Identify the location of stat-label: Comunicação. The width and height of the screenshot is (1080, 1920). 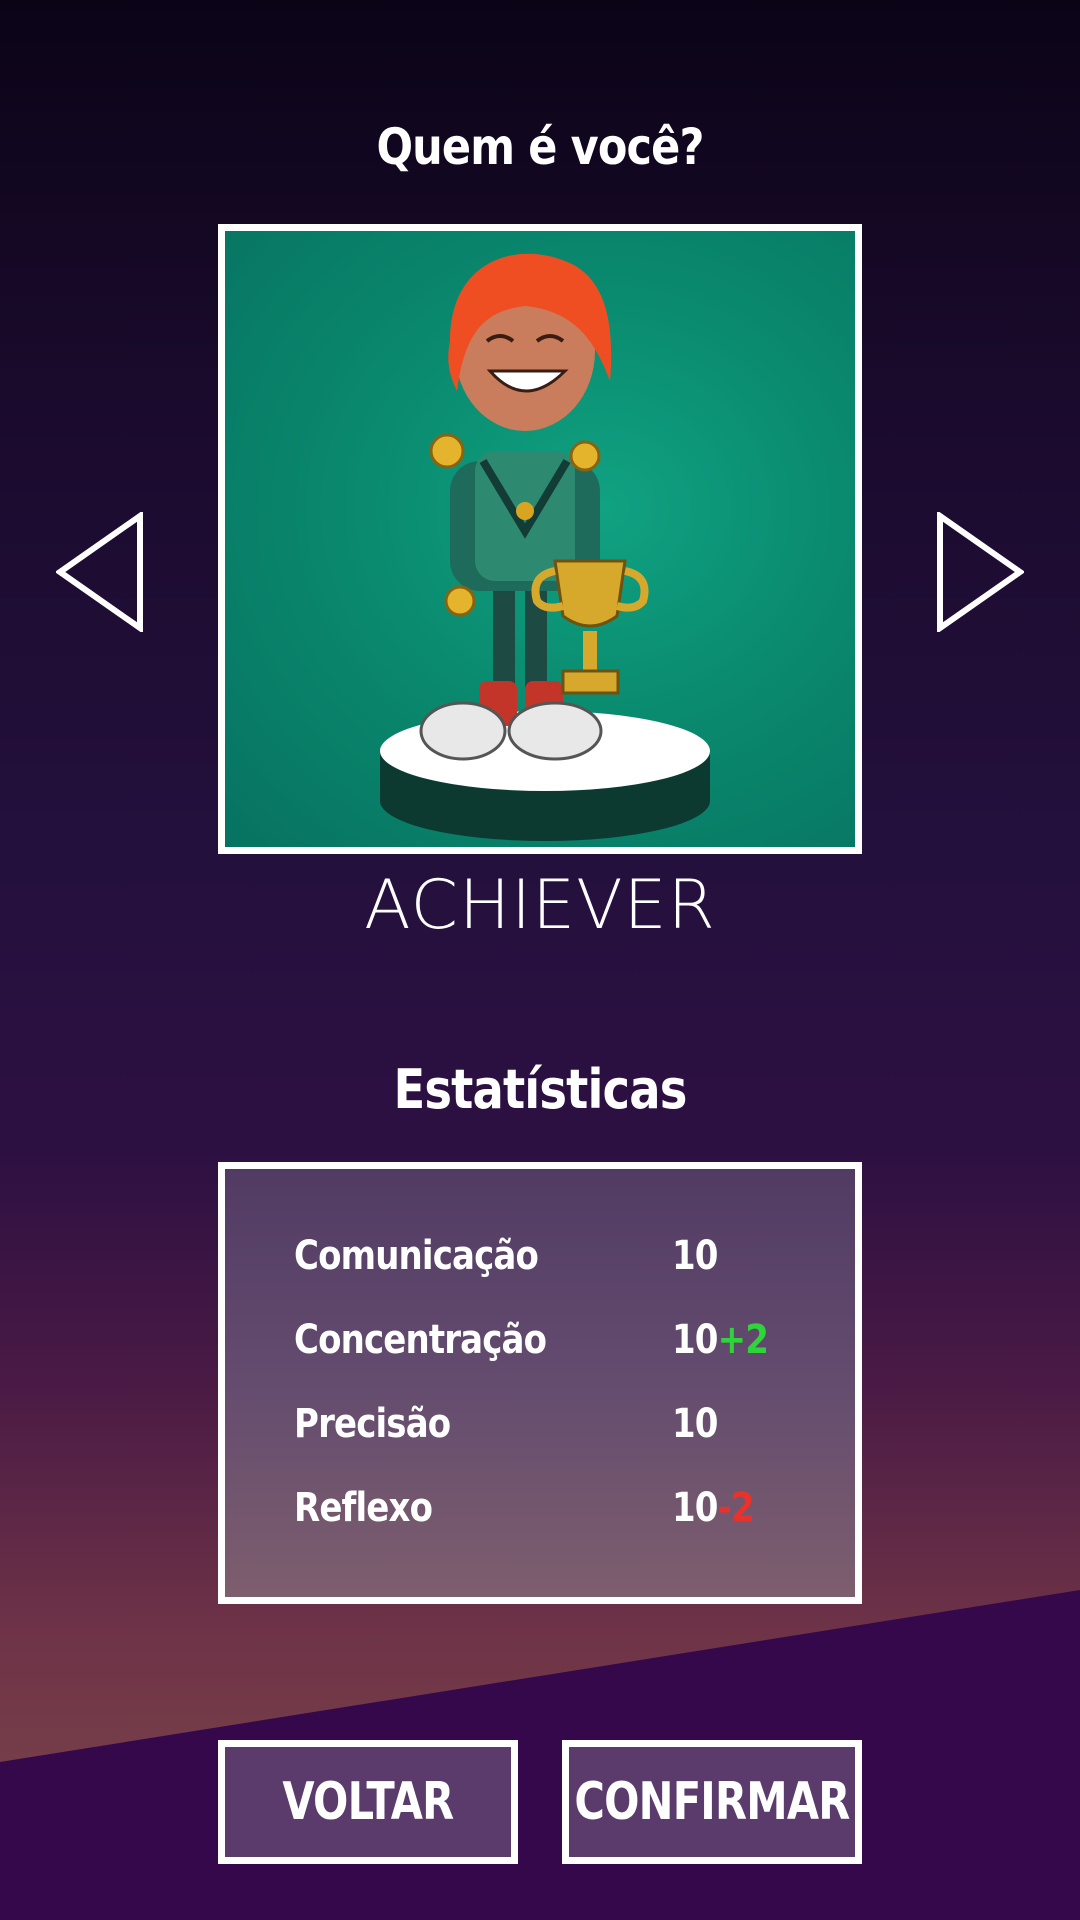
(416, 1256).